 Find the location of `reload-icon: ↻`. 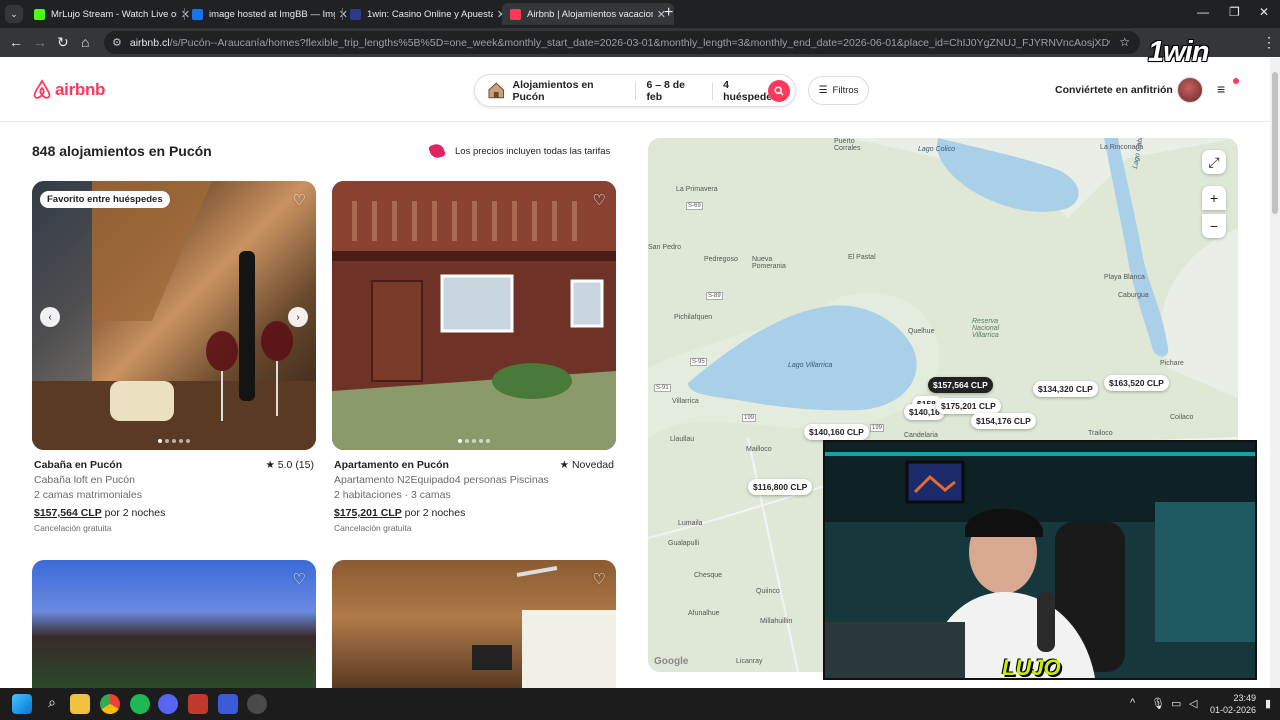

reload-icon: ↻ is located at coordinates (63, 42).